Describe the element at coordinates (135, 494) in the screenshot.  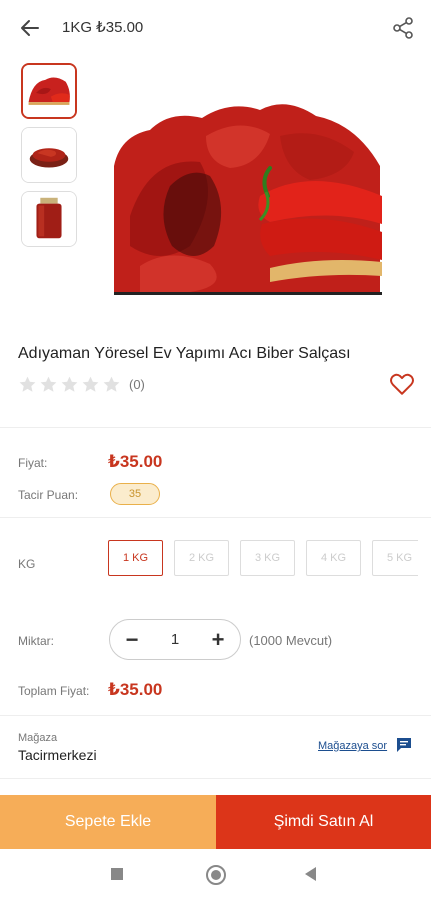
I see `points-badge: 35` at that location.